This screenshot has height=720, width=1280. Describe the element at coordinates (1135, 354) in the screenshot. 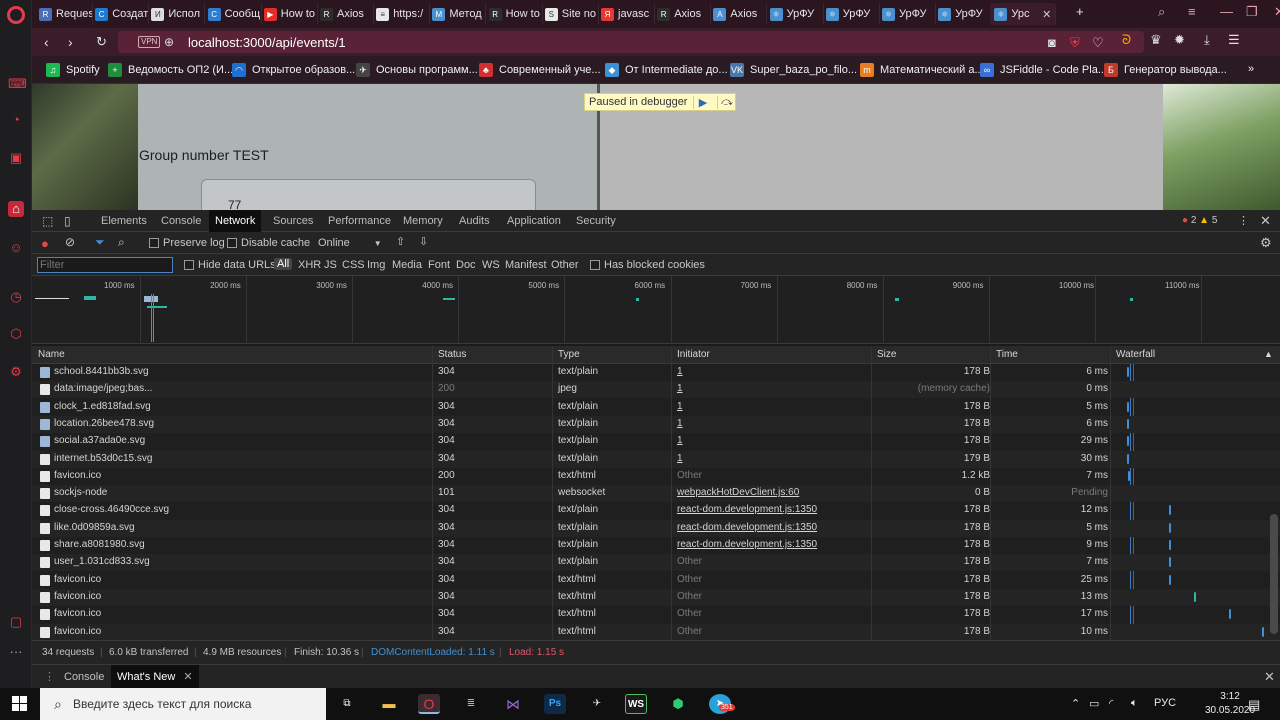

I see `column-header-waterfall: Waterfall` at that location.